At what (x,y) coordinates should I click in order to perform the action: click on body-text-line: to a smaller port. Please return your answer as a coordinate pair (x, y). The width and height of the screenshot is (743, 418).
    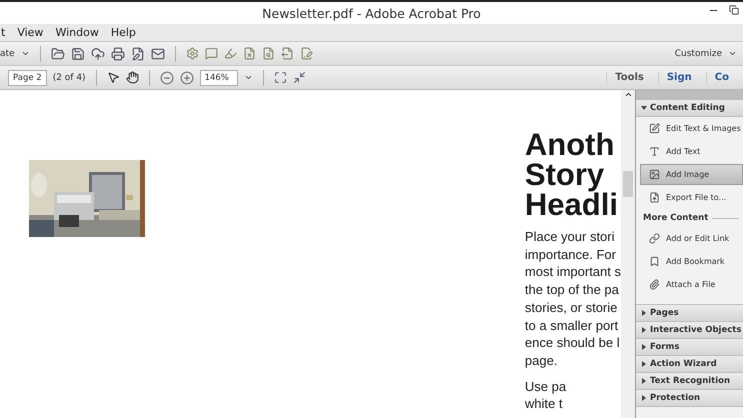
    Looking at the image, I should click on (571, 325).